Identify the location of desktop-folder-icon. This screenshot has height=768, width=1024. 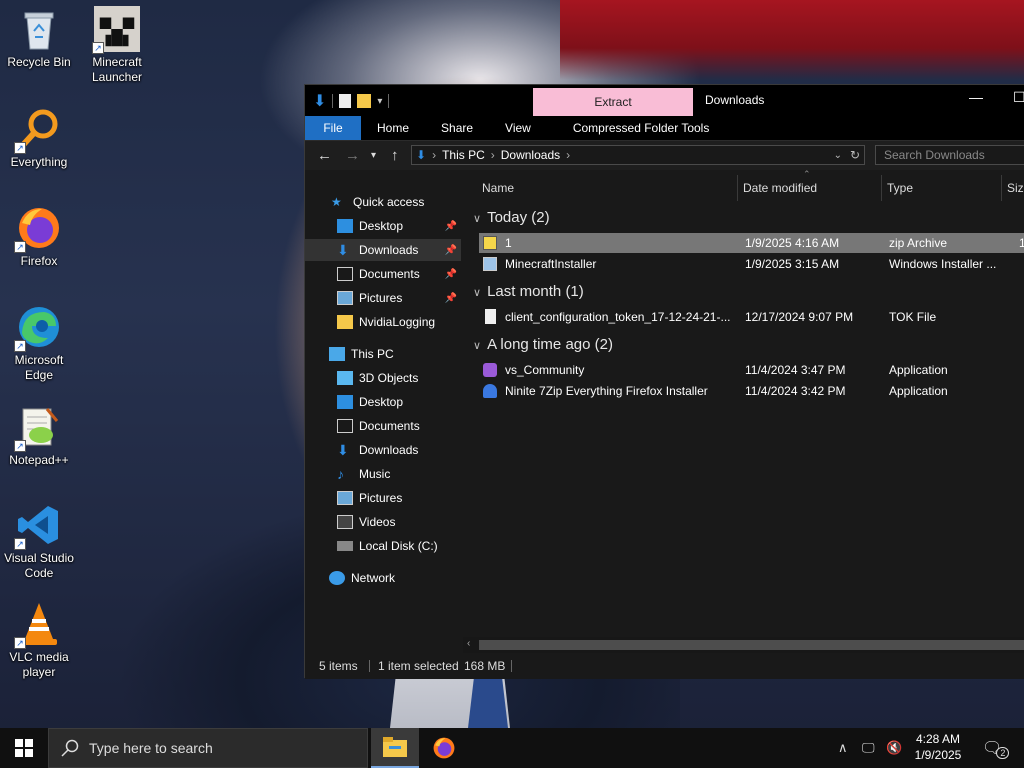
(345, 402).